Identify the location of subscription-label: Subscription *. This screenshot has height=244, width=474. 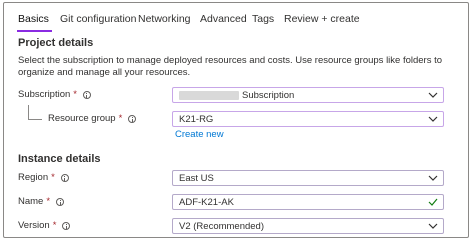
(54, 94).